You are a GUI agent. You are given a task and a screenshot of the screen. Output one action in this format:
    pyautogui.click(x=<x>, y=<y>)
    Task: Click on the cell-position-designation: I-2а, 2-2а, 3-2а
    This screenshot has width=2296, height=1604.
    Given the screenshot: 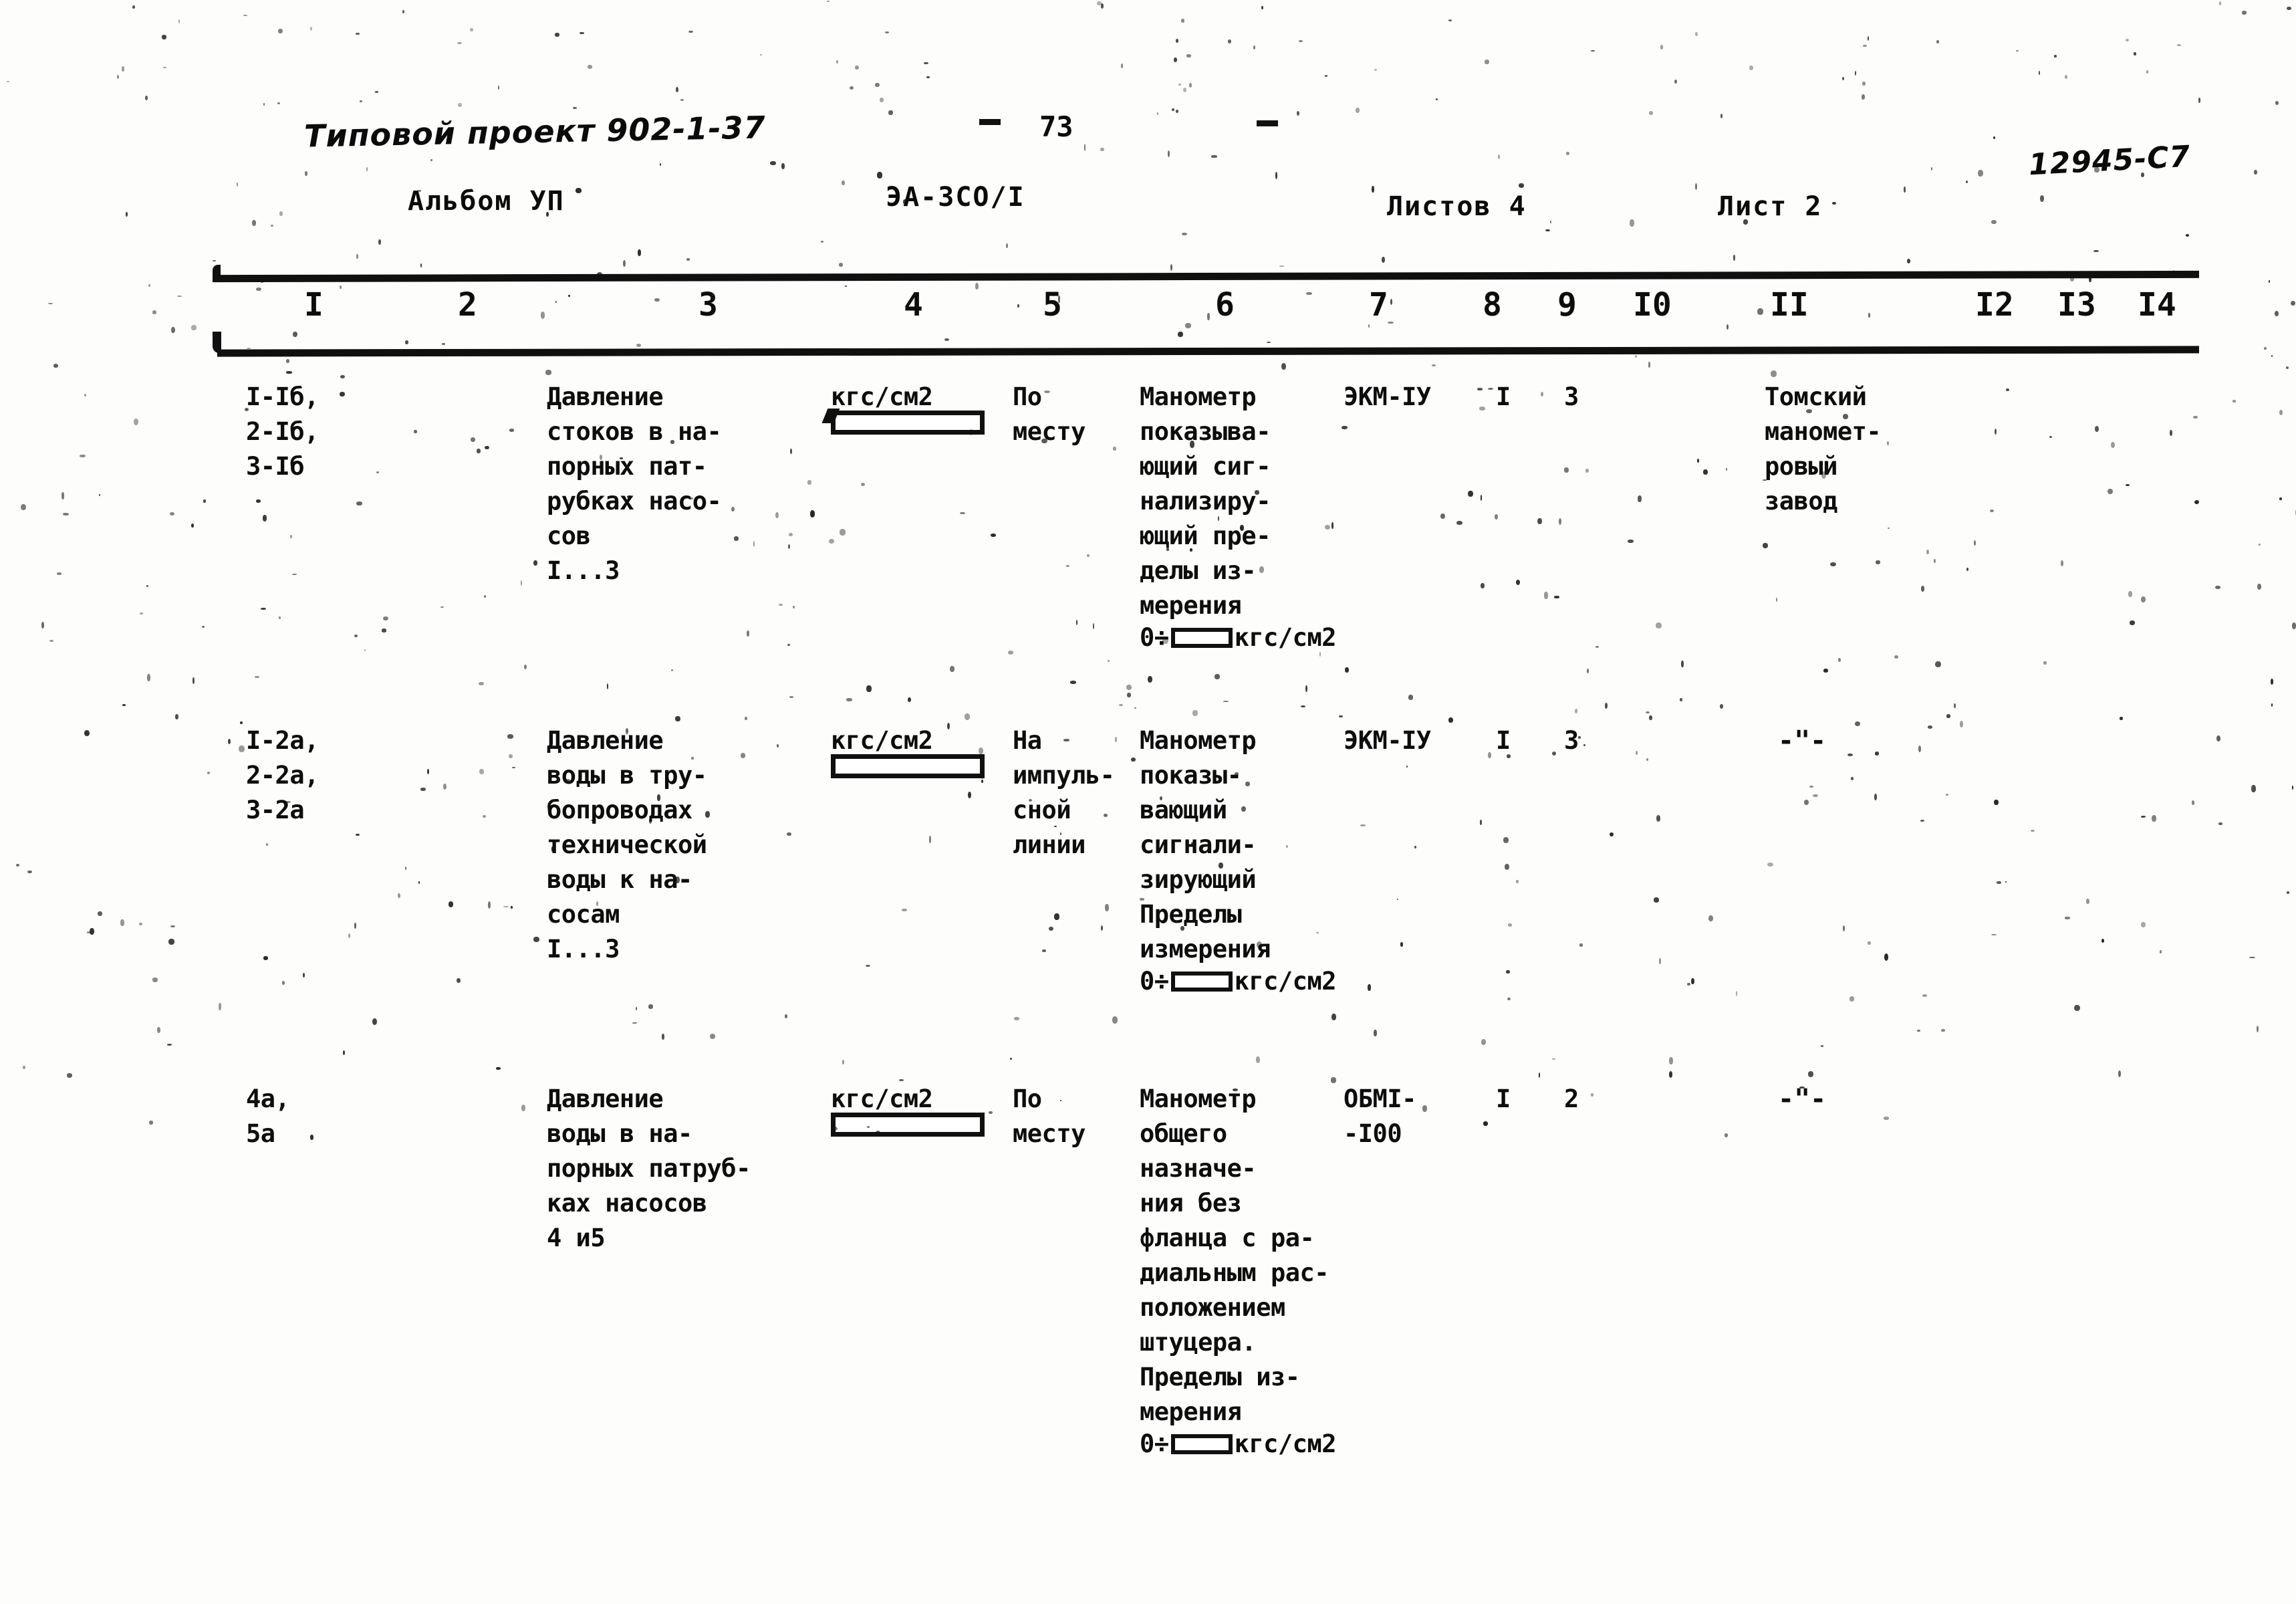 What is the action you would take?
    pyautogui.click(x=282, y=775)
    